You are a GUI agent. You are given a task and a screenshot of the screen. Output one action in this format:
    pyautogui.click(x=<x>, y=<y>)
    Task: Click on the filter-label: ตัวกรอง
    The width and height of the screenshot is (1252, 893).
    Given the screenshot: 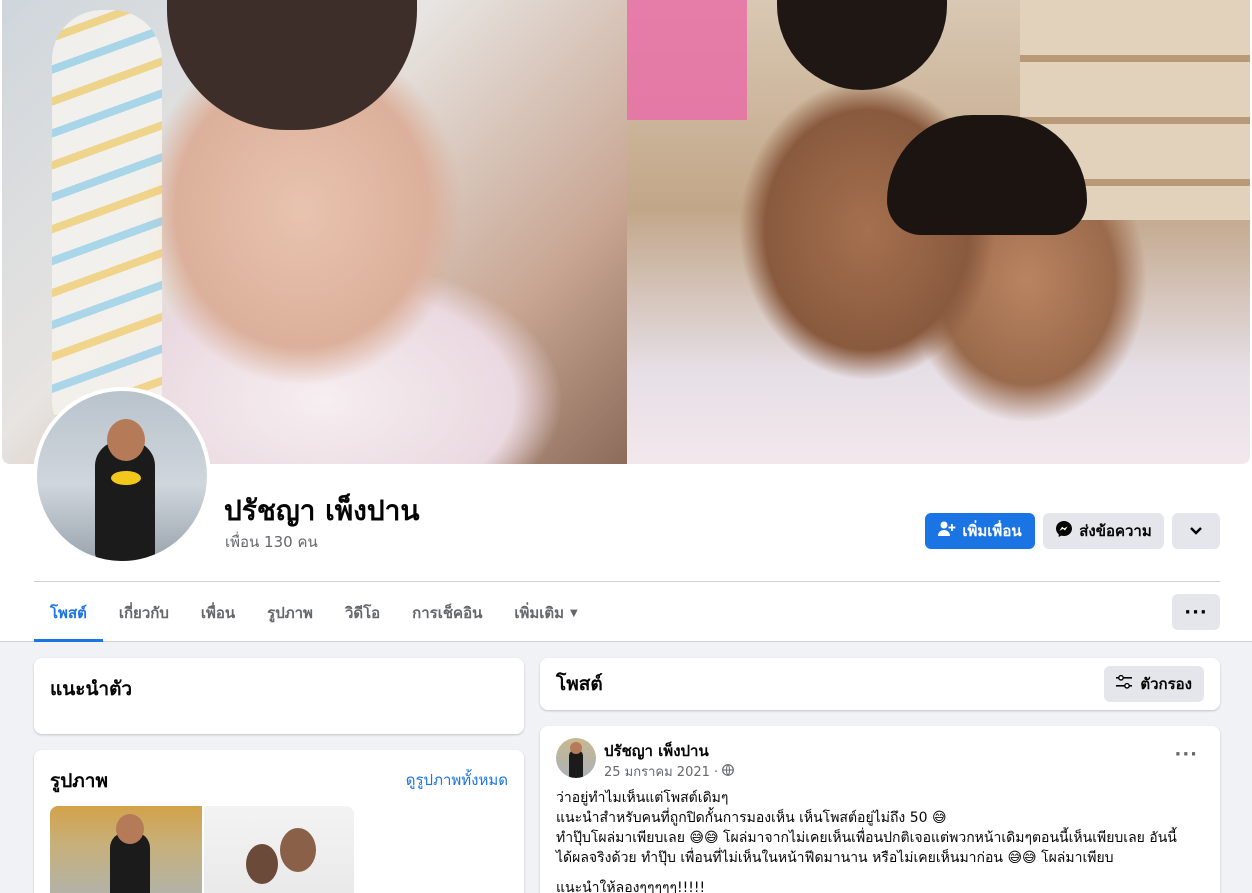 What is the action you would take?
    pyautogui.click(x=1166, y=684)
    